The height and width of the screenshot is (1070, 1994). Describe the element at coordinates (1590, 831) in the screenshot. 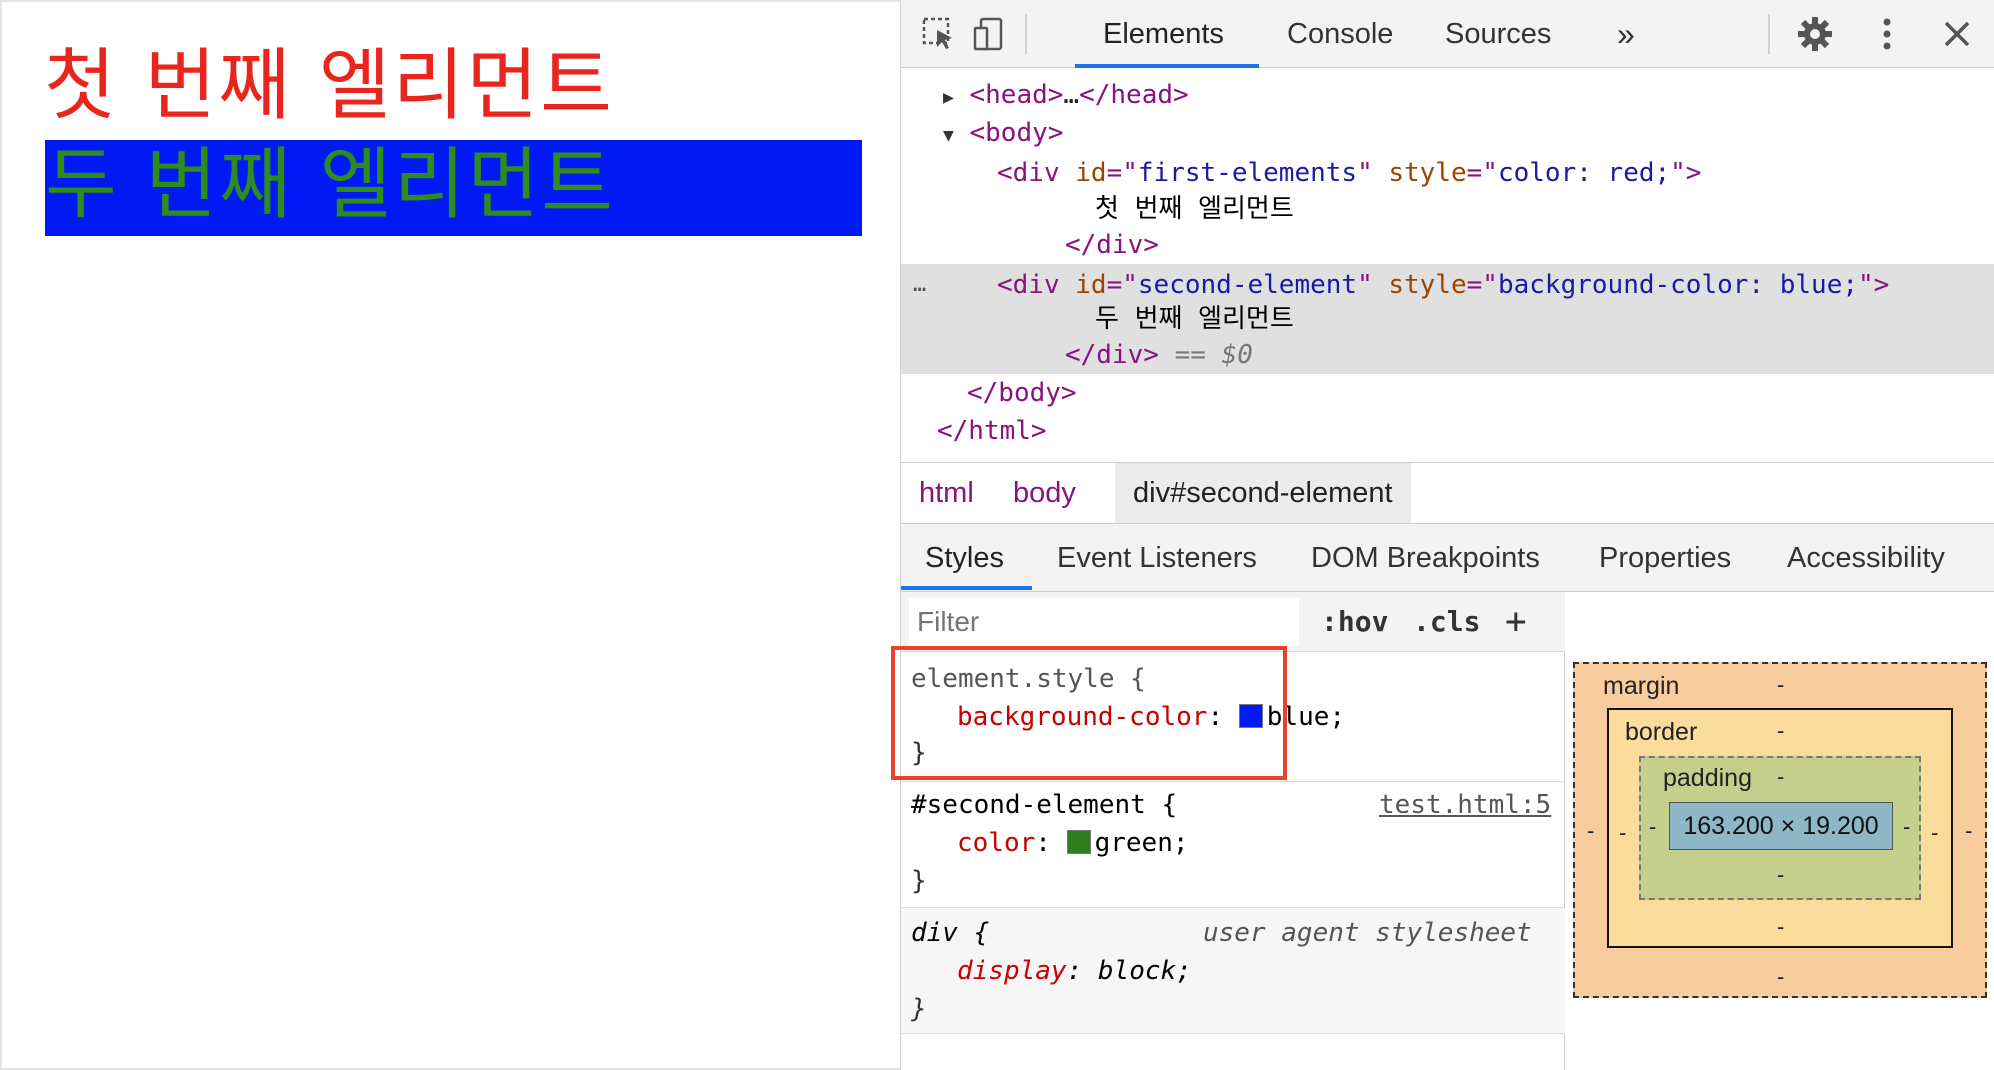

I see `margin-left-value: -` at that location.